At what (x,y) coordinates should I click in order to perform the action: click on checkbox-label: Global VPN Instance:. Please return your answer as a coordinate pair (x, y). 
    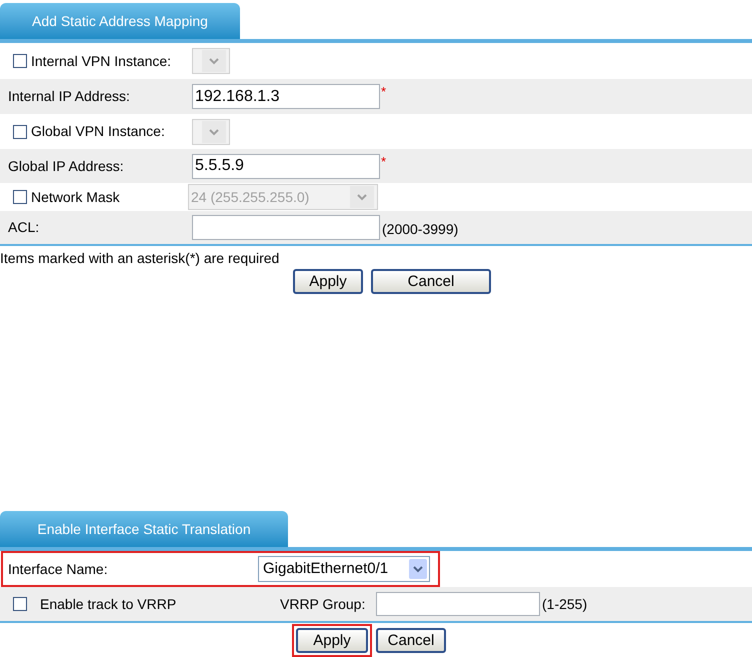
    Looking at the image, I should click on (98, 131).